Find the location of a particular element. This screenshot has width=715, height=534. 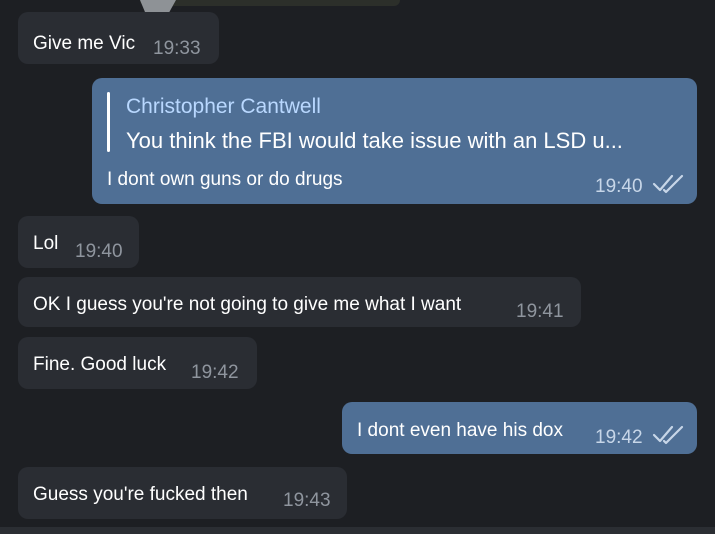

message-text: Guess you're fucked then is located at coordinates (140, 494).